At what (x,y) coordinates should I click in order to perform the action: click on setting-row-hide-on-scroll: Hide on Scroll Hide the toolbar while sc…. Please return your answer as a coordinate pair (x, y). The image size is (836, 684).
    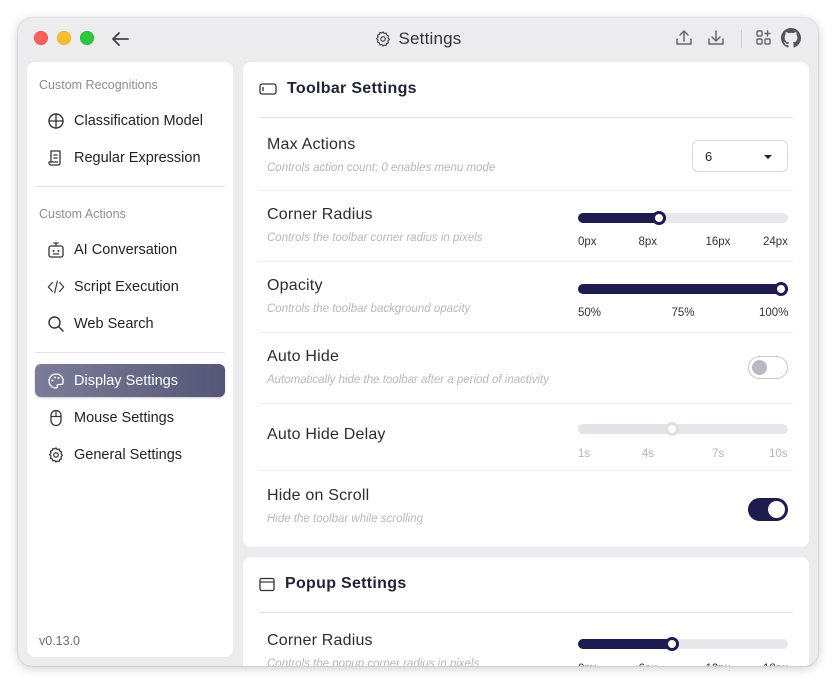
    Looking at the image, I should click on (526, 506).